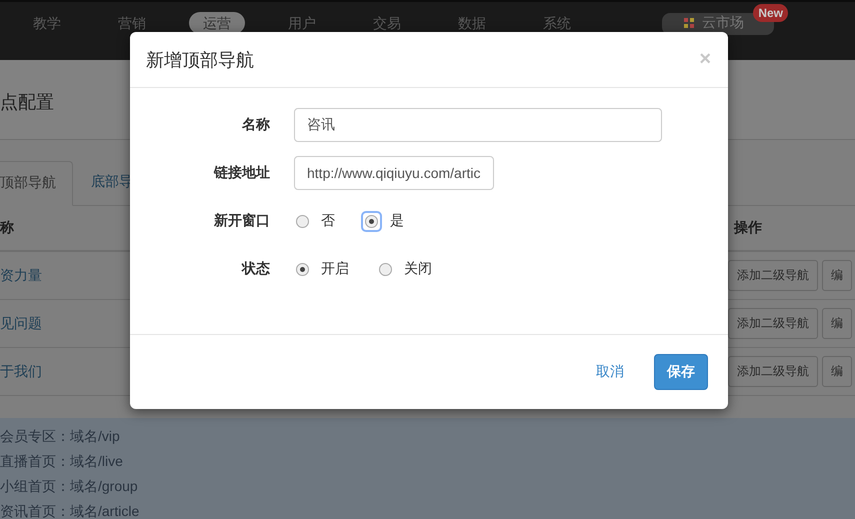  What do you see at coordinates (200, 60) in the screenshot?
I see `dialog-title: 新增顶部导航` at bounding box center [200, 60].